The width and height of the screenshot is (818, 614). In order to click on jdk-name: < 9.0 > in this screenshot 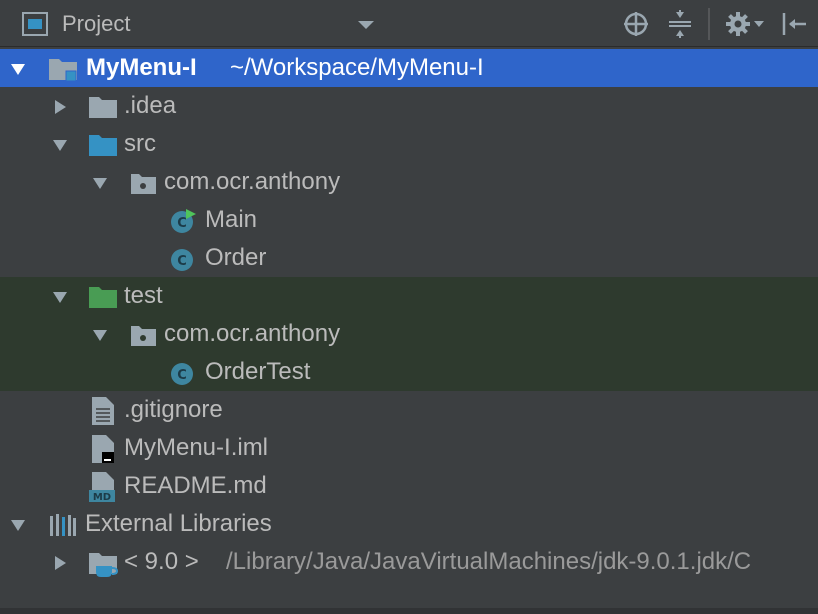, I will do `click(161, 561)`.